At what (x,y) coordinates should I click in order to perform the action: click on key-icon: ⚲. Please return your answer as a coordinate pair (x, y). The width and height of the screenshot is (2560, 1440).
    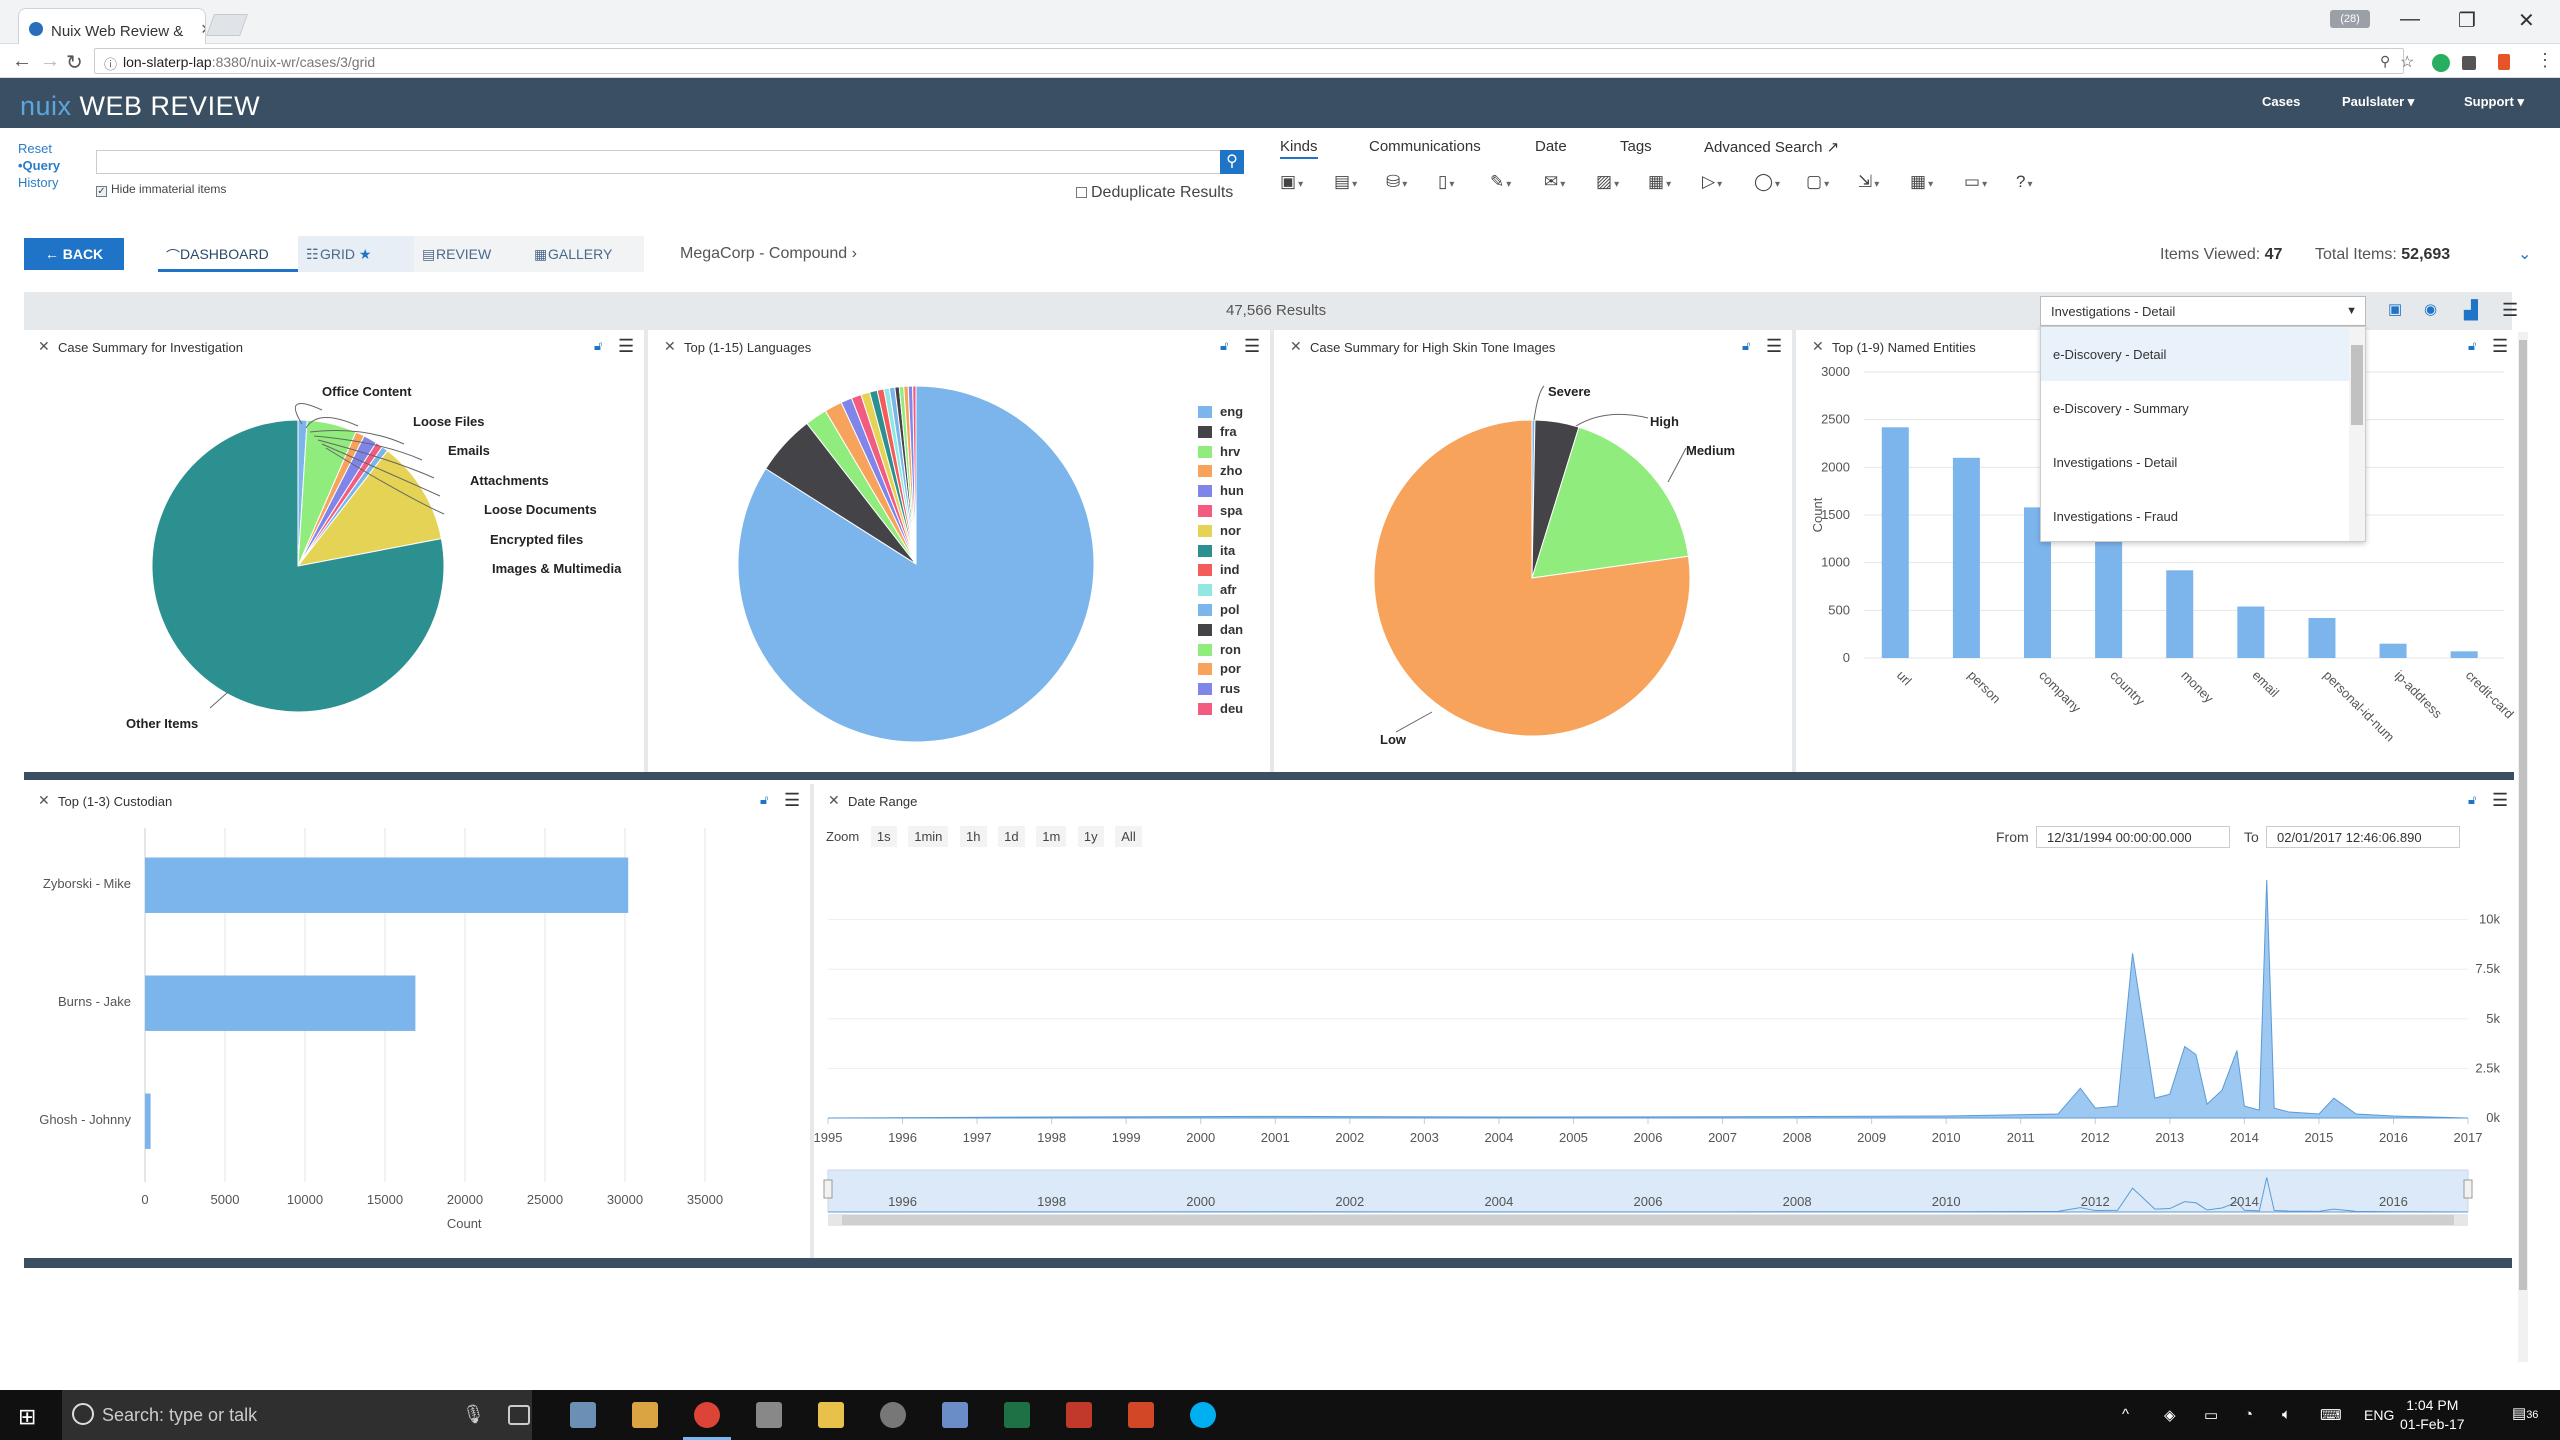
    Looking at the image, I should click on (2385, 61).